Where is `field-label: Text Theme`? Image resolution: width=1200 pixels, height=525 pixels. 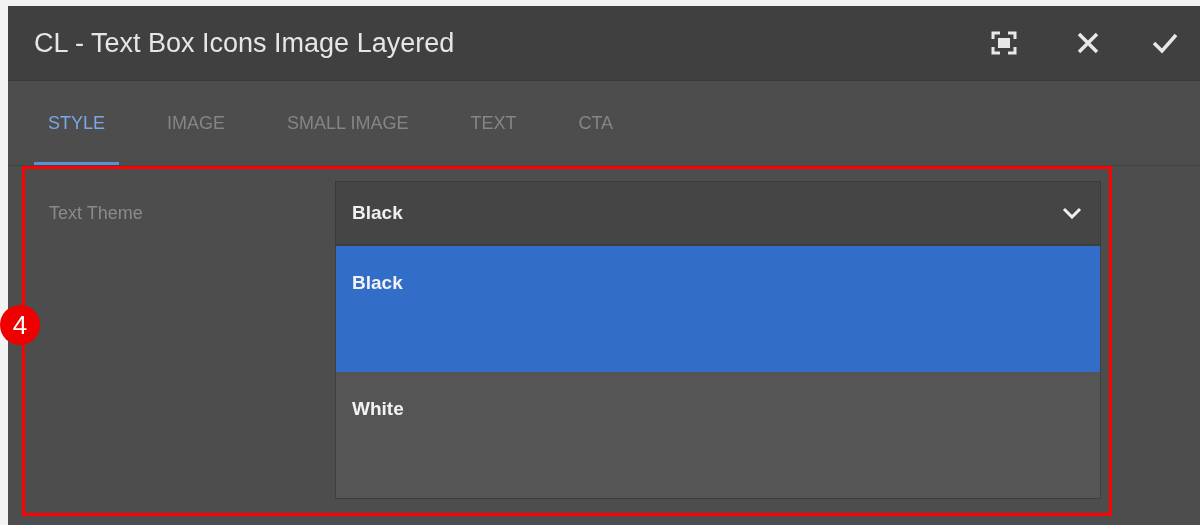 field-label: Text Theme is located at coordinates (96, 213).